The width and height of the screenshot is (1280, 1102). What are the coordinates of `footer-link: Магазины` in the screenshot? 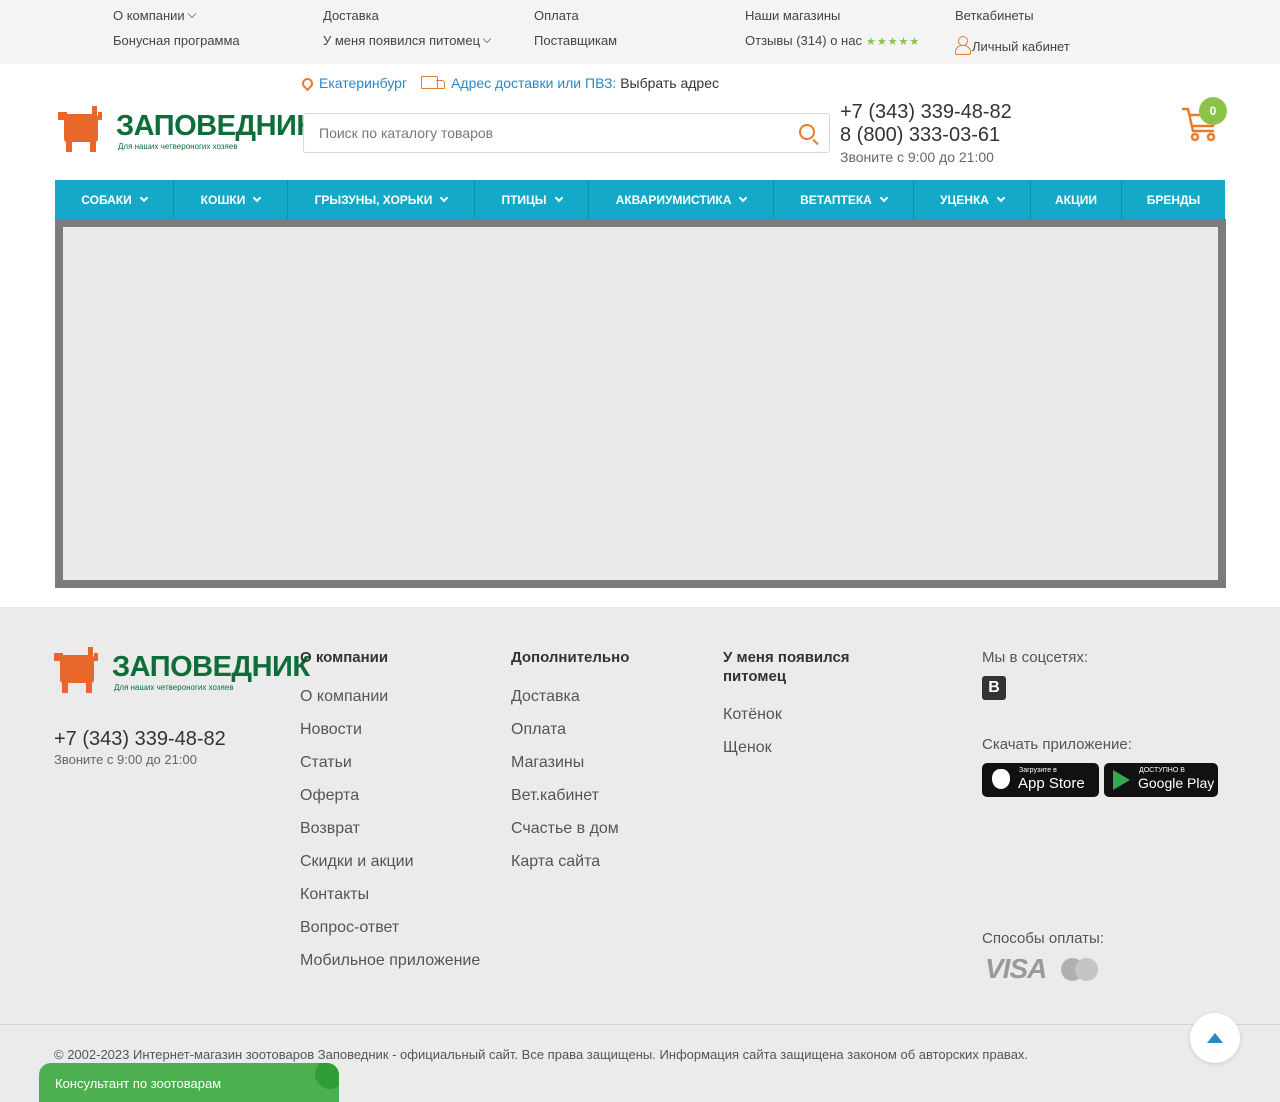 It's located at (570, 763).